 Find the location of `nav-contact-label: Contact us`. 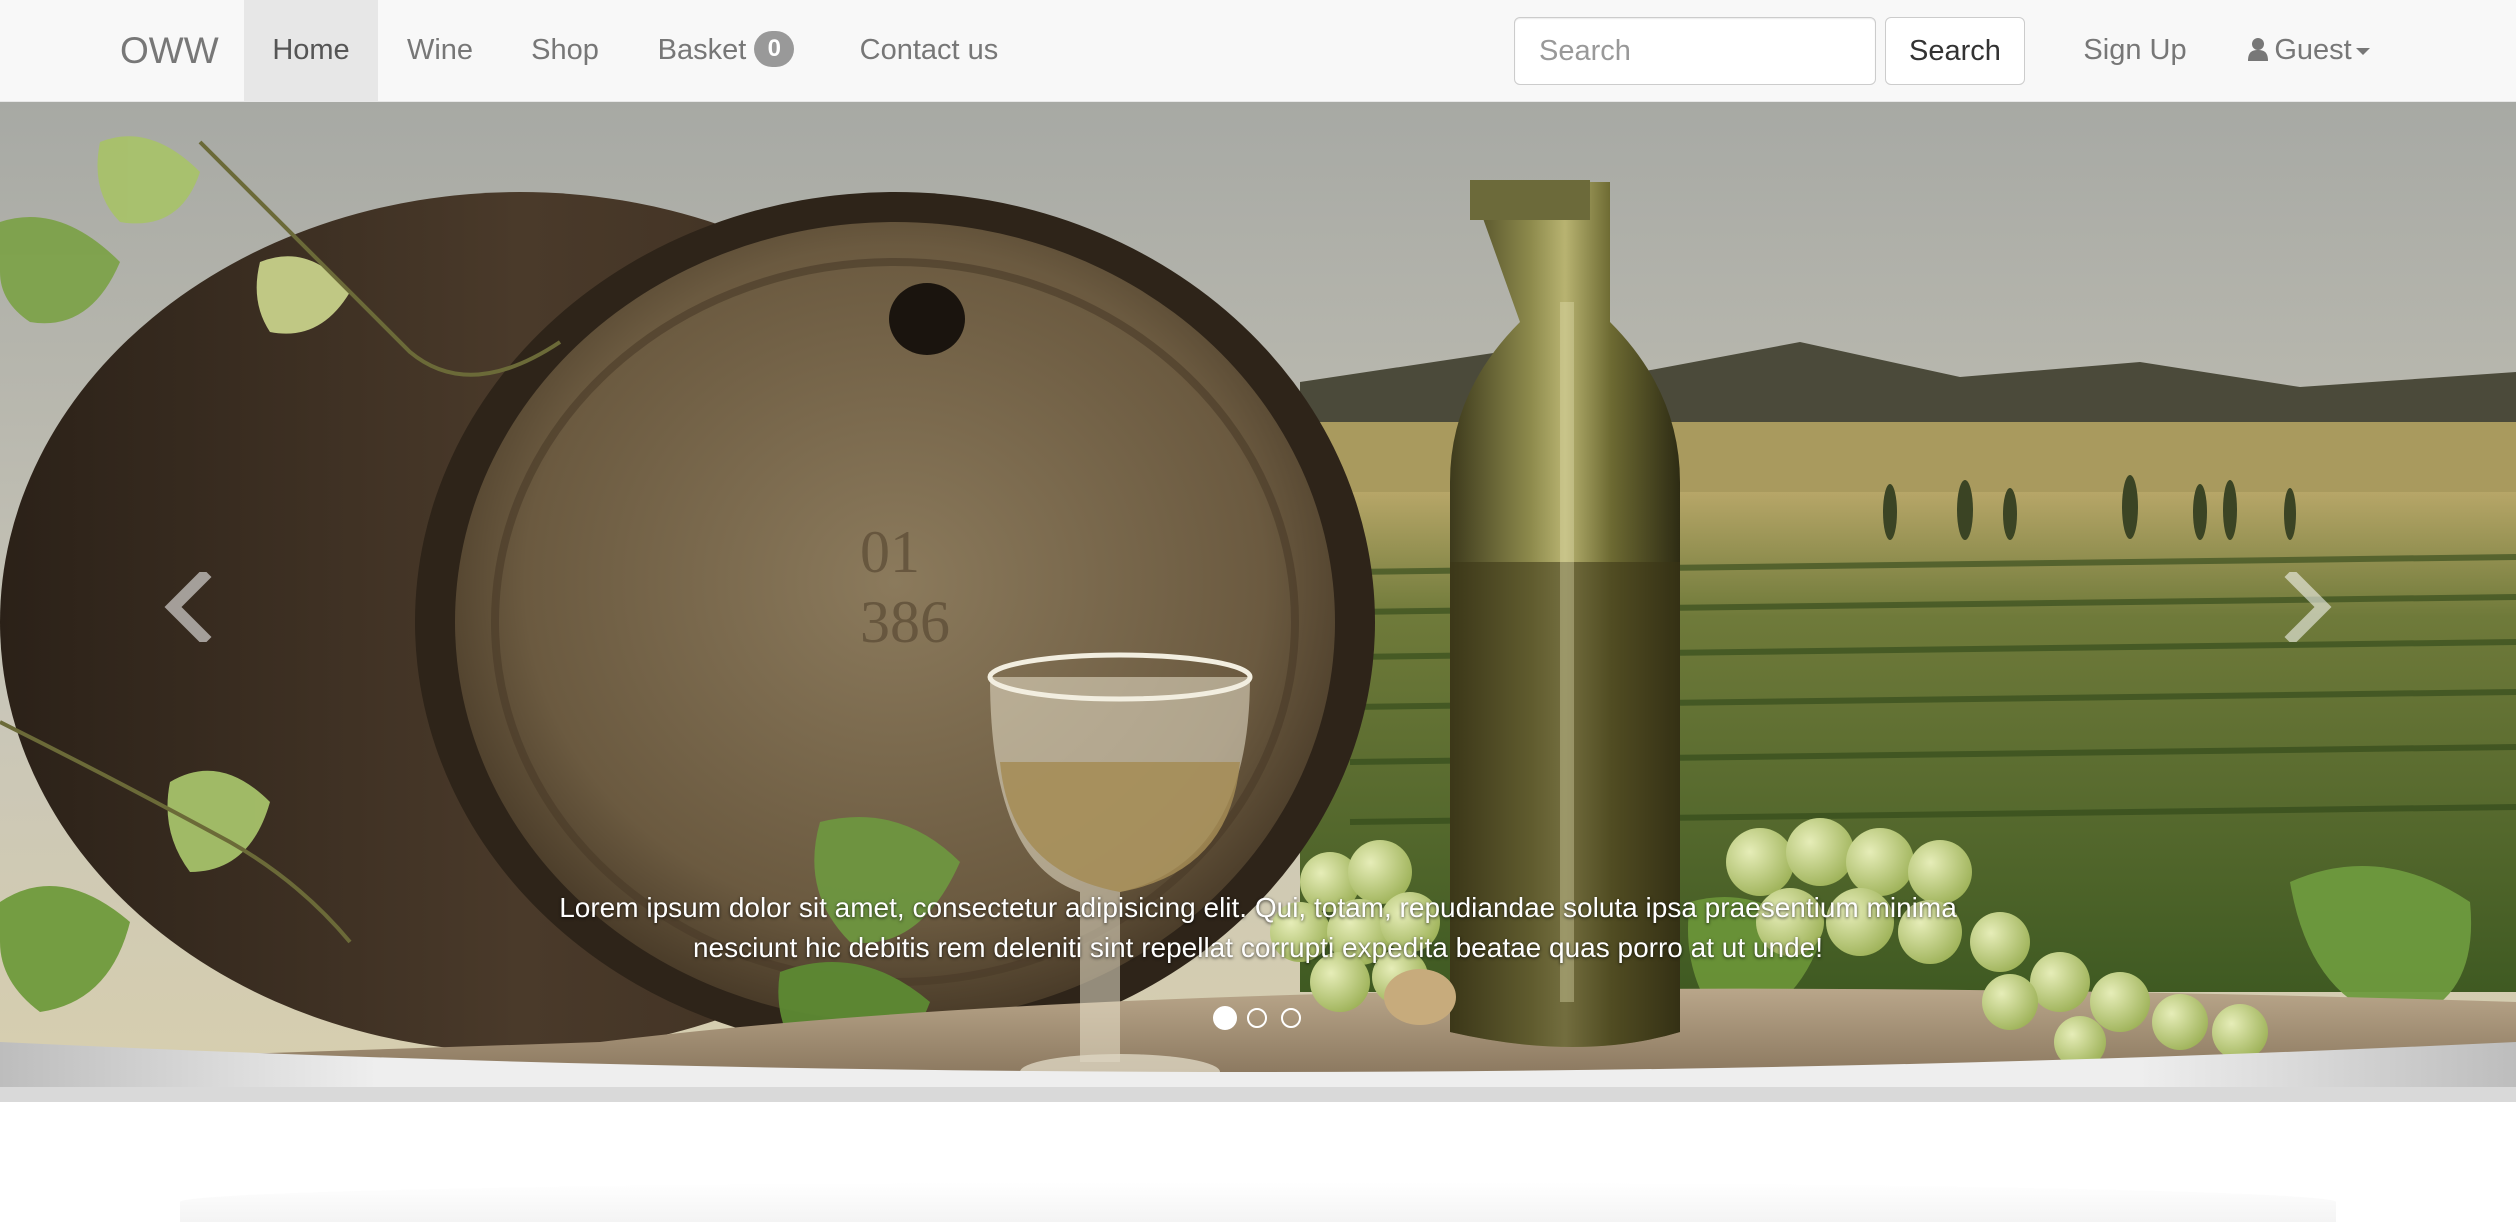

nav-contact-label: Contact us is located at coordinates (929, 50).